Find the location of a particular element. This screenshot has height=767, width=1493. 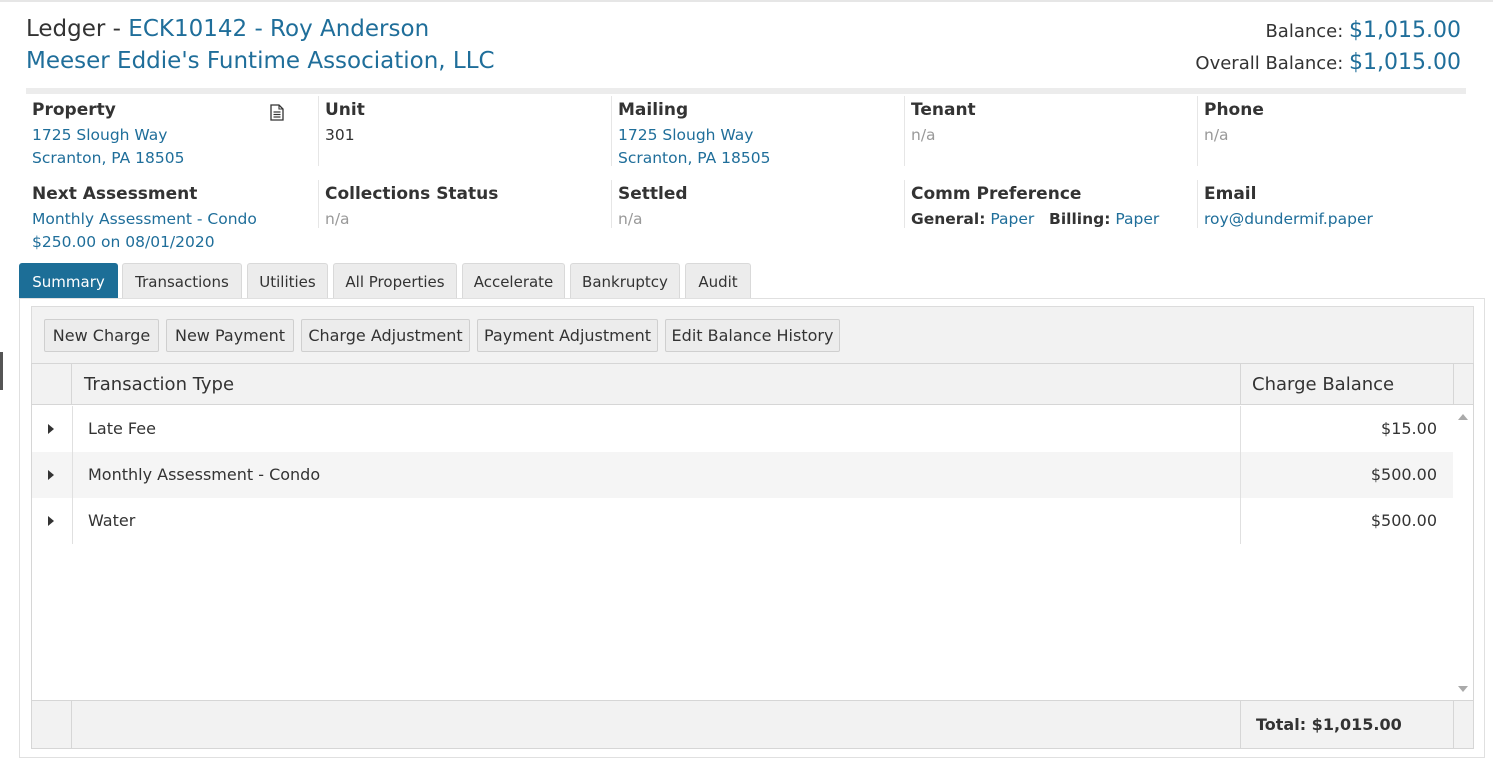

row-transaction-type: Water is located at coordinates (112, 520).